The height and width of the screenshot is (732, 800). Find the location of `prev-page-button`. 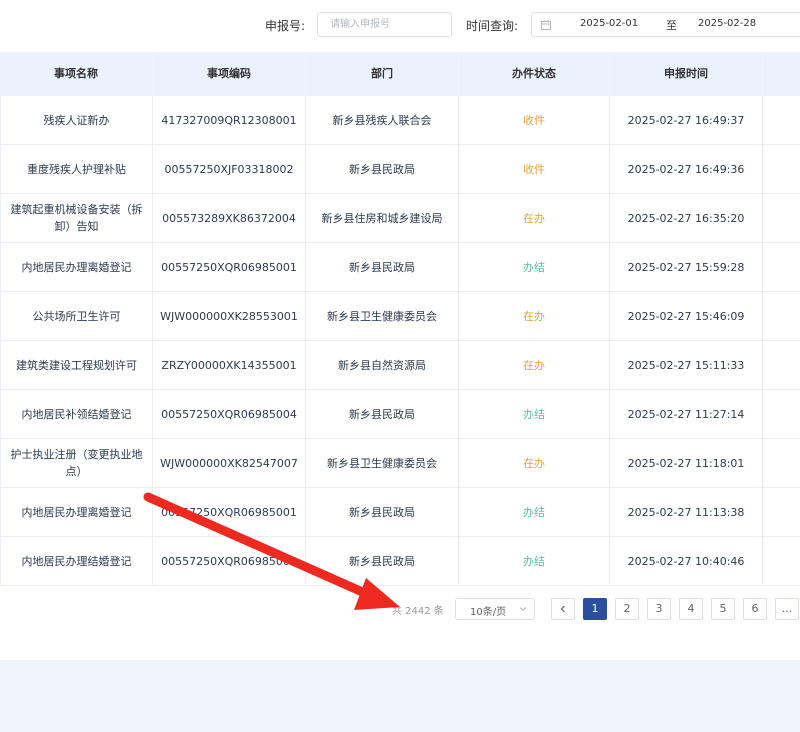

prev-page-button is located at coordinates (563, 609).